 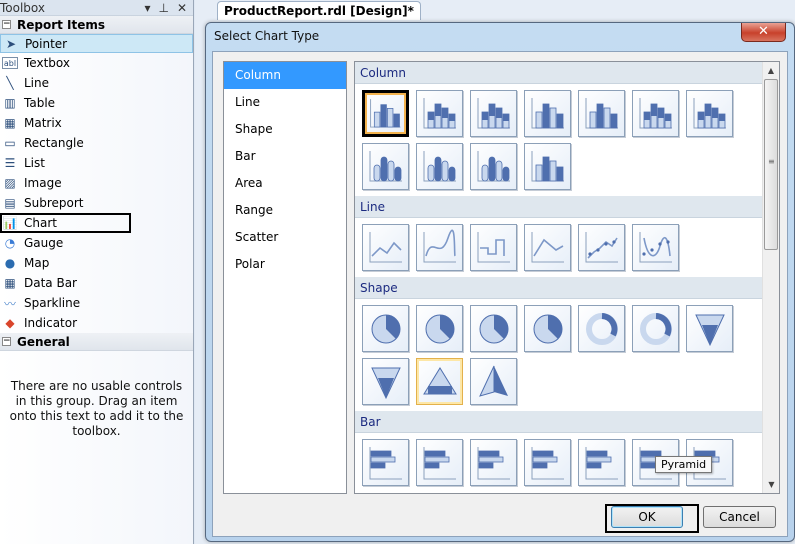 What do you see at coordinates (9, 303) in the screenshot?
I see `sparkline-icon: 〰` at bounding box center [9, 303].